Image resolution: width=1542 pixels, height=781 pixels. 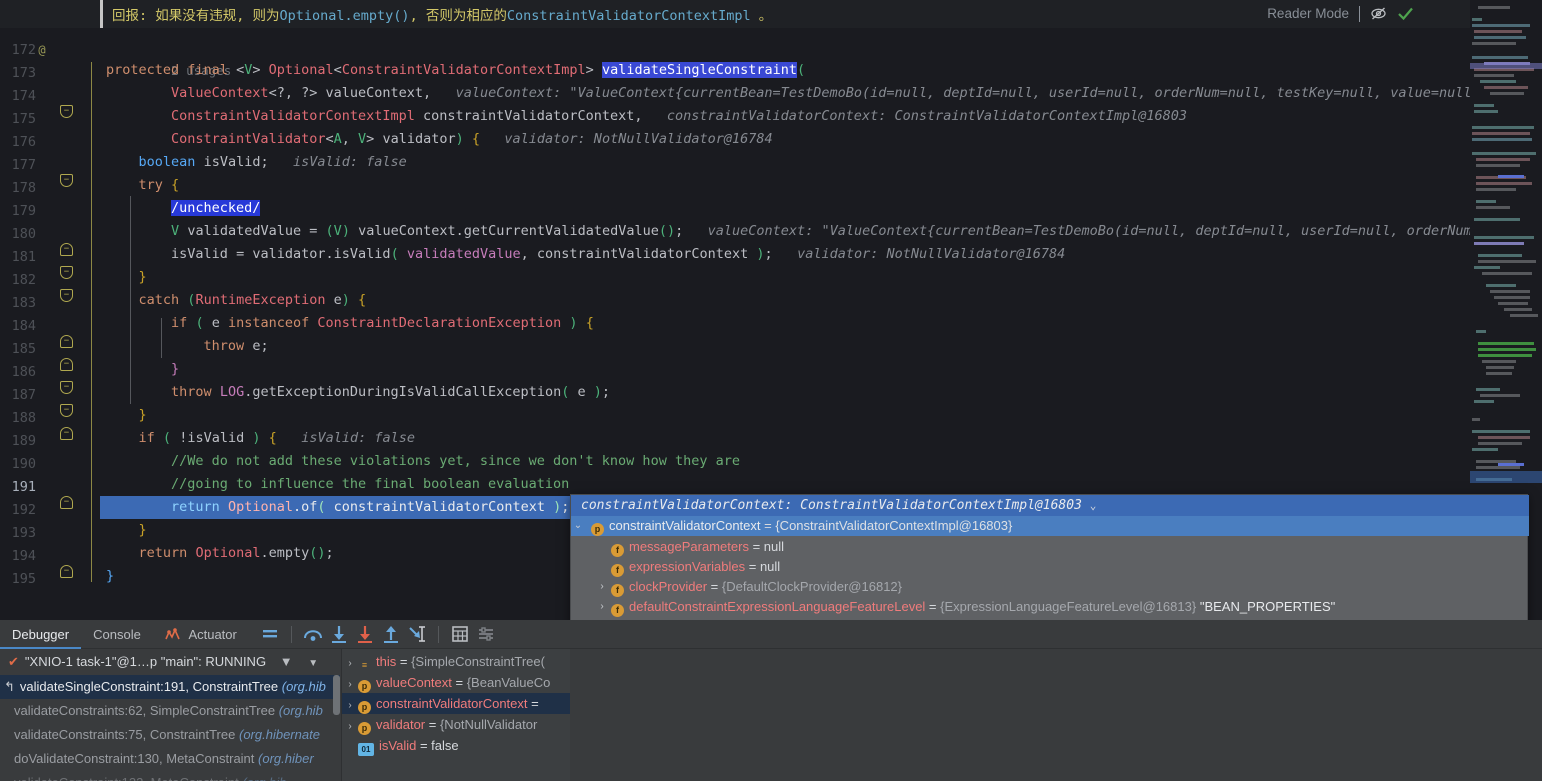 What do you see at coordinates (478, 661) in the screenshot?
I see `variable-ref: {SimpleConstraintTree(` at bounding box center [478, 661].